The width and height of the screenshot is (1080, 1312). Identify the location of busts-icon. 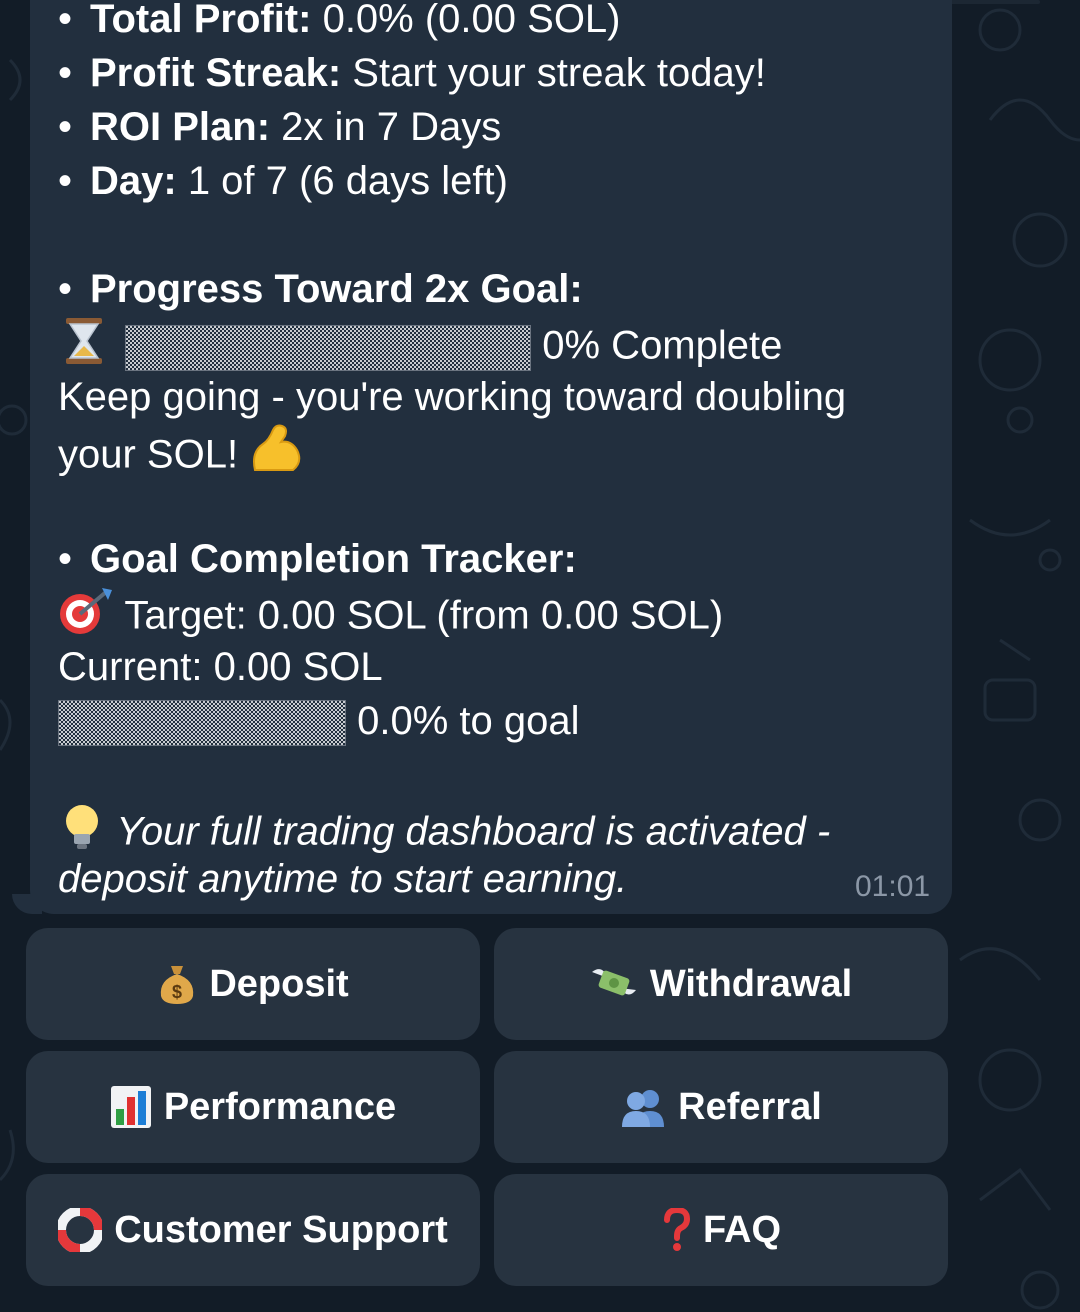
(643, 1108).